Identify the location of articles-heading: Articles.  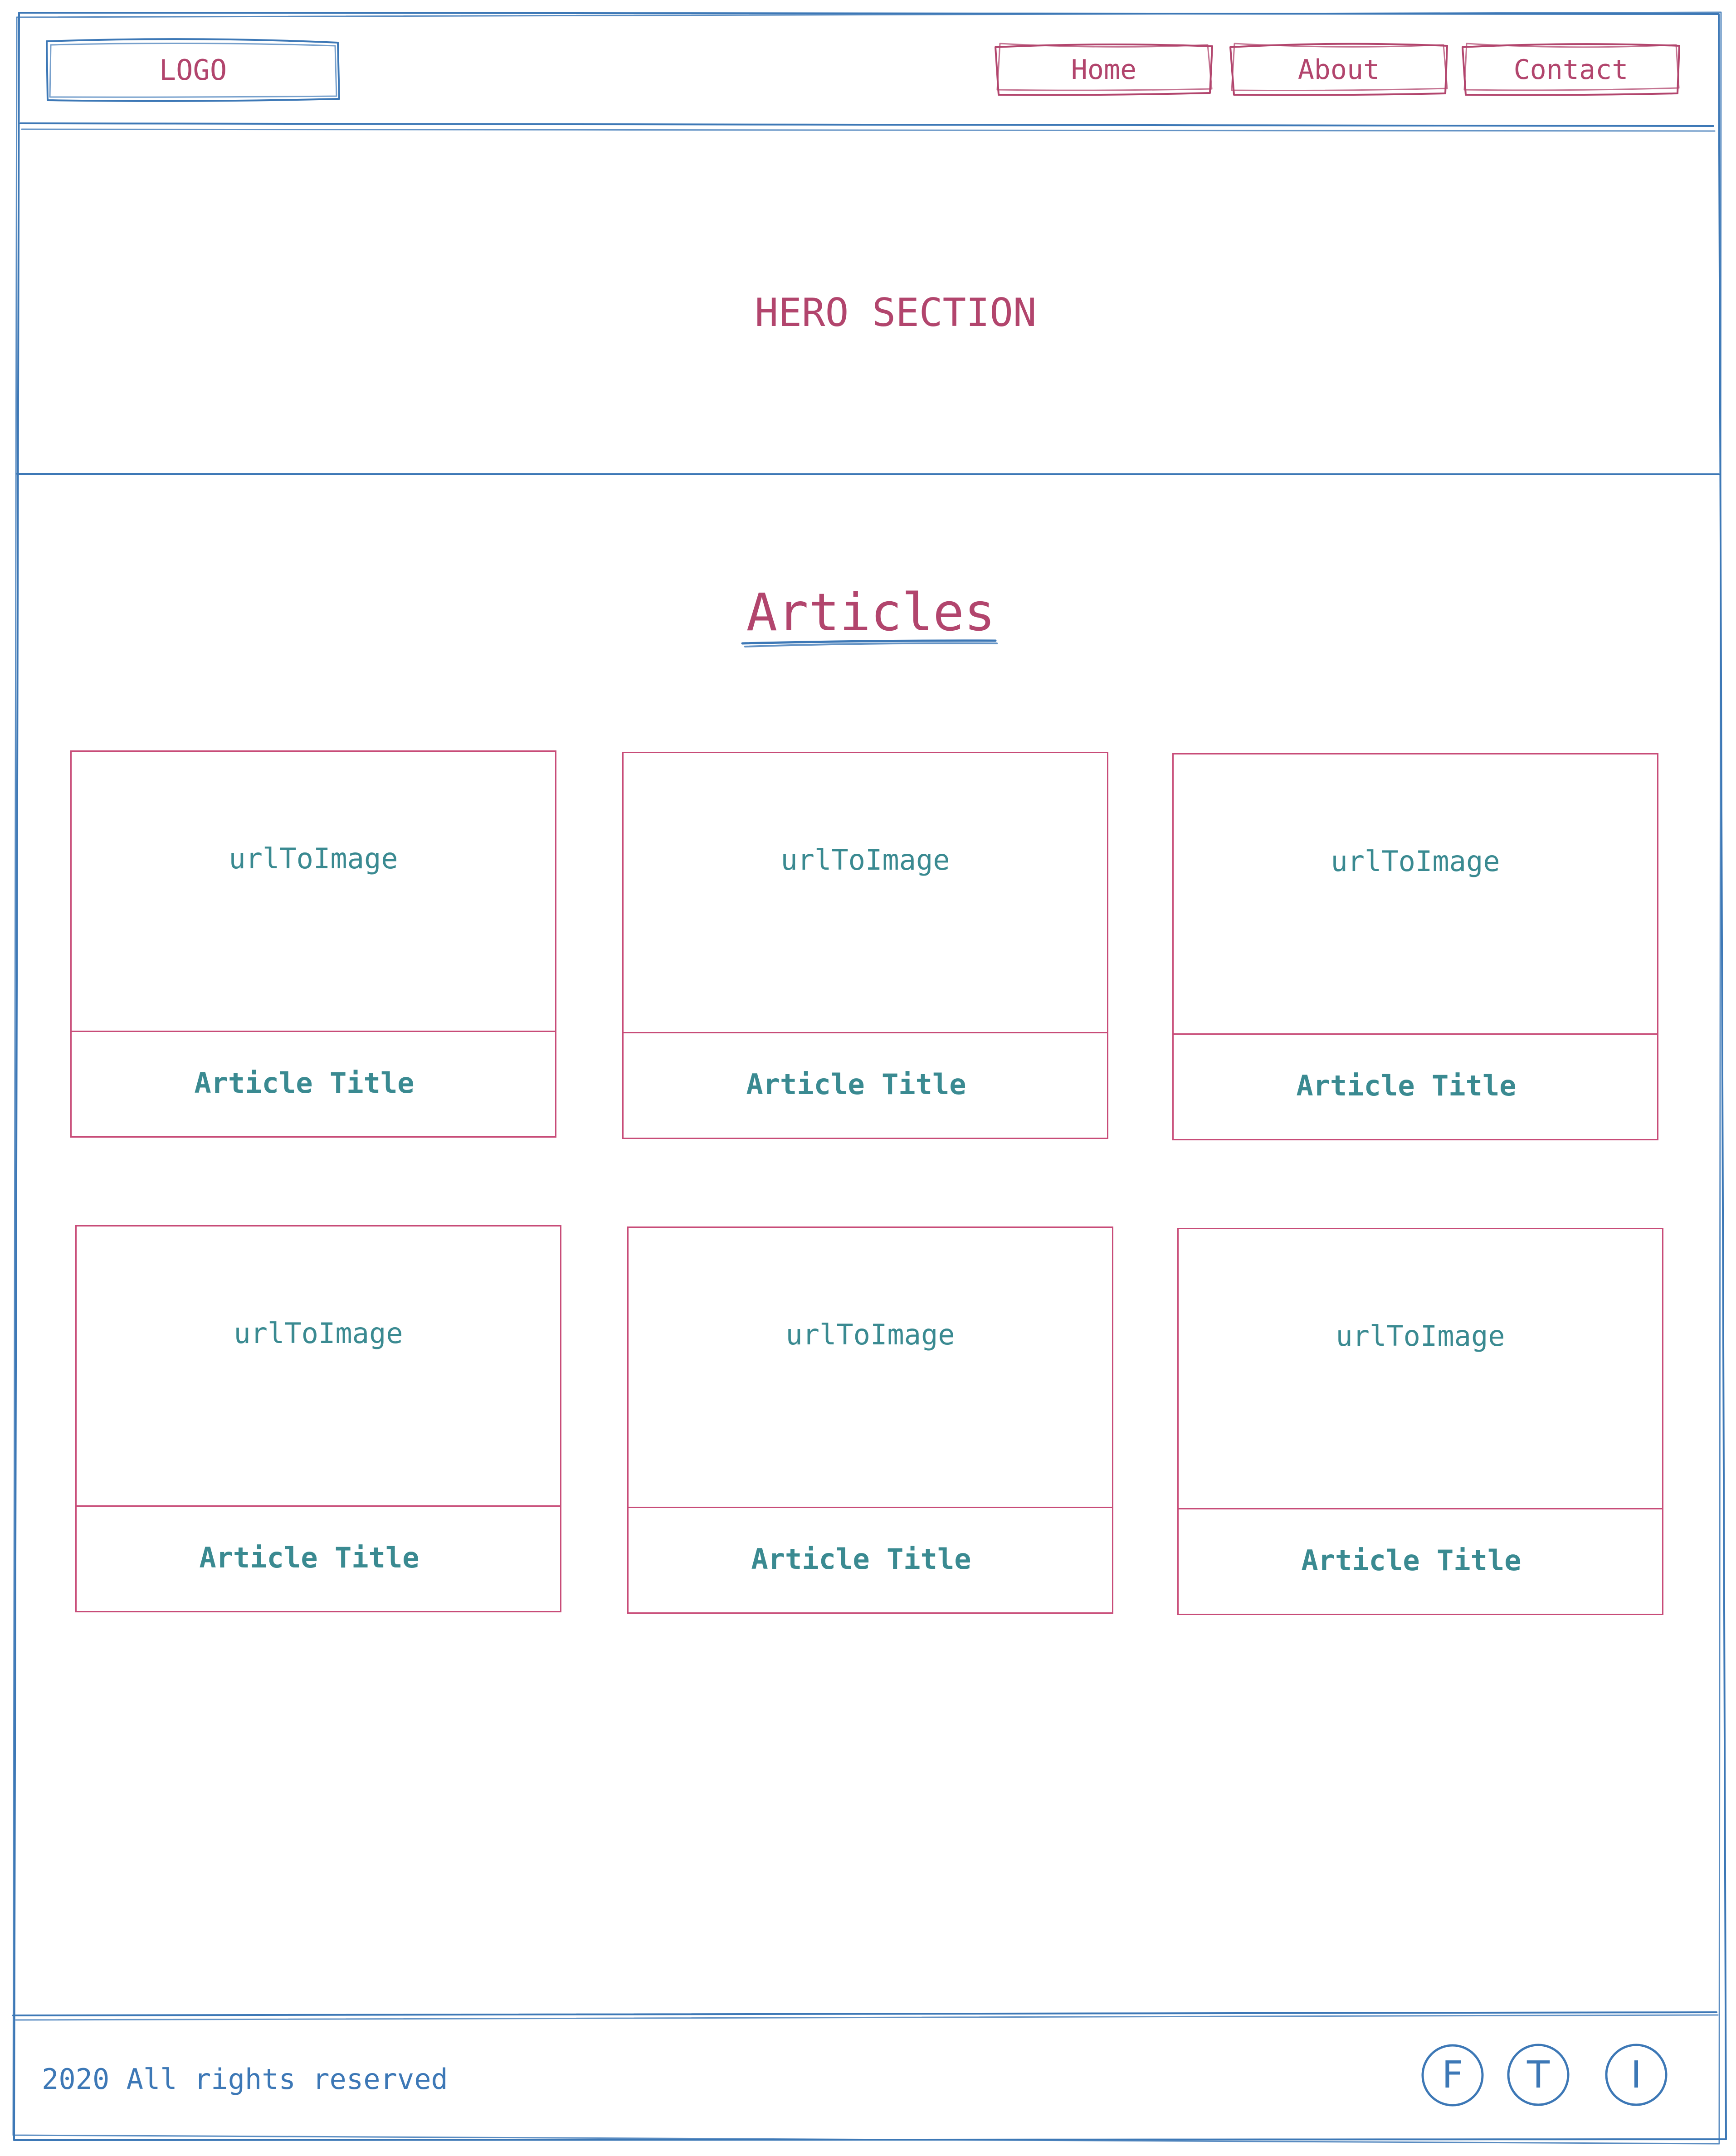
(870, 612).